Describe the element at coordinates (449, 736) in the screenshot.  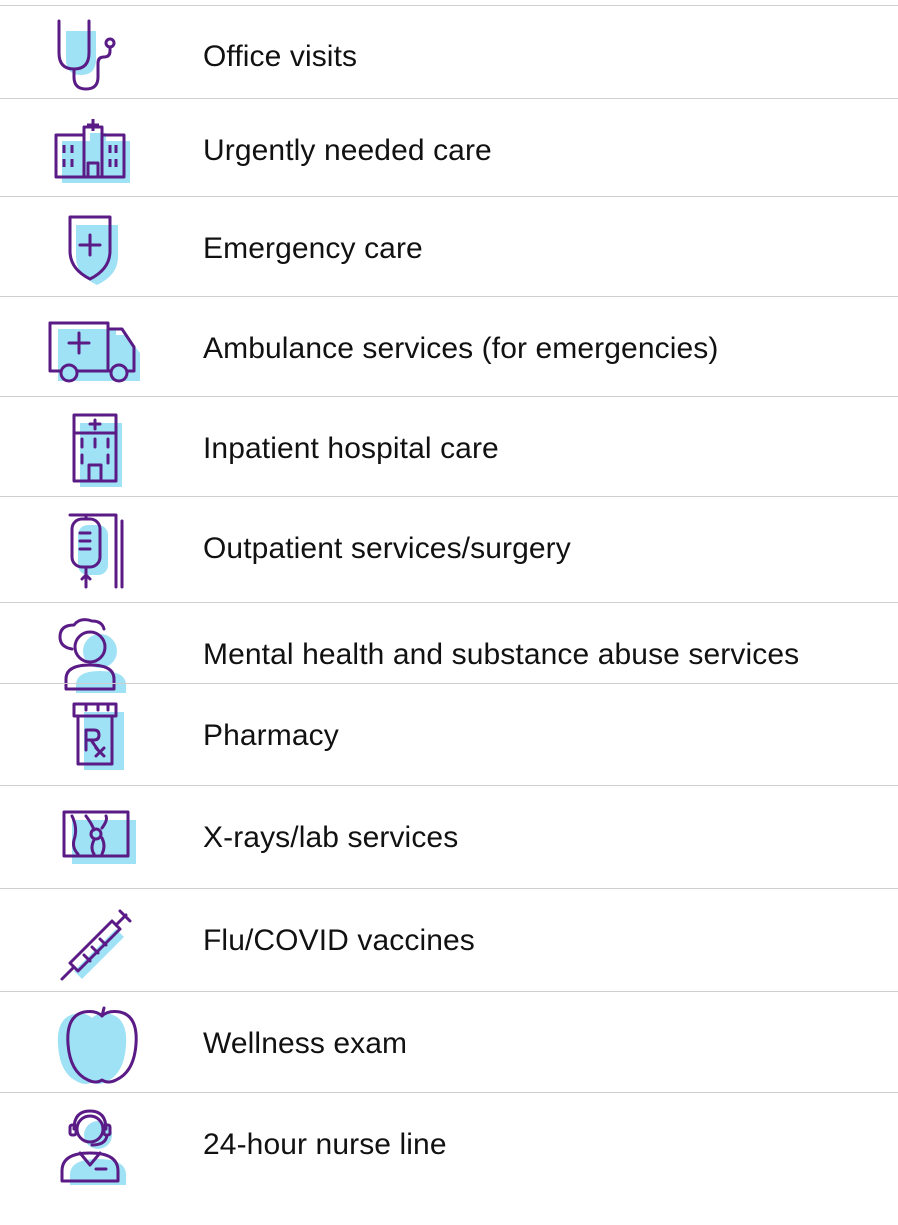
I see `list-item: Pharmacy` at that location.